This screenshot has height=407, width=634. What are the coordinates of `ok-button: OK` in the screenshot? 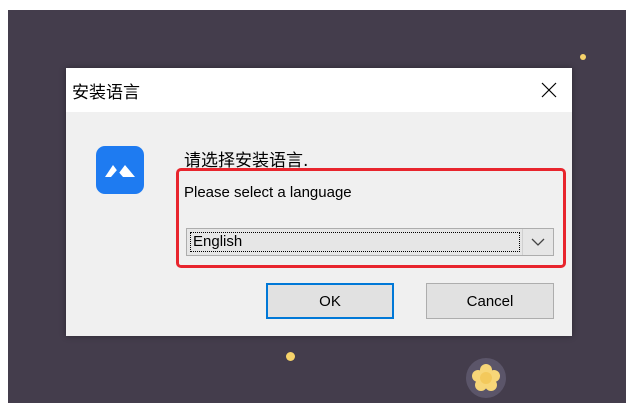 It's located at (330, 301).